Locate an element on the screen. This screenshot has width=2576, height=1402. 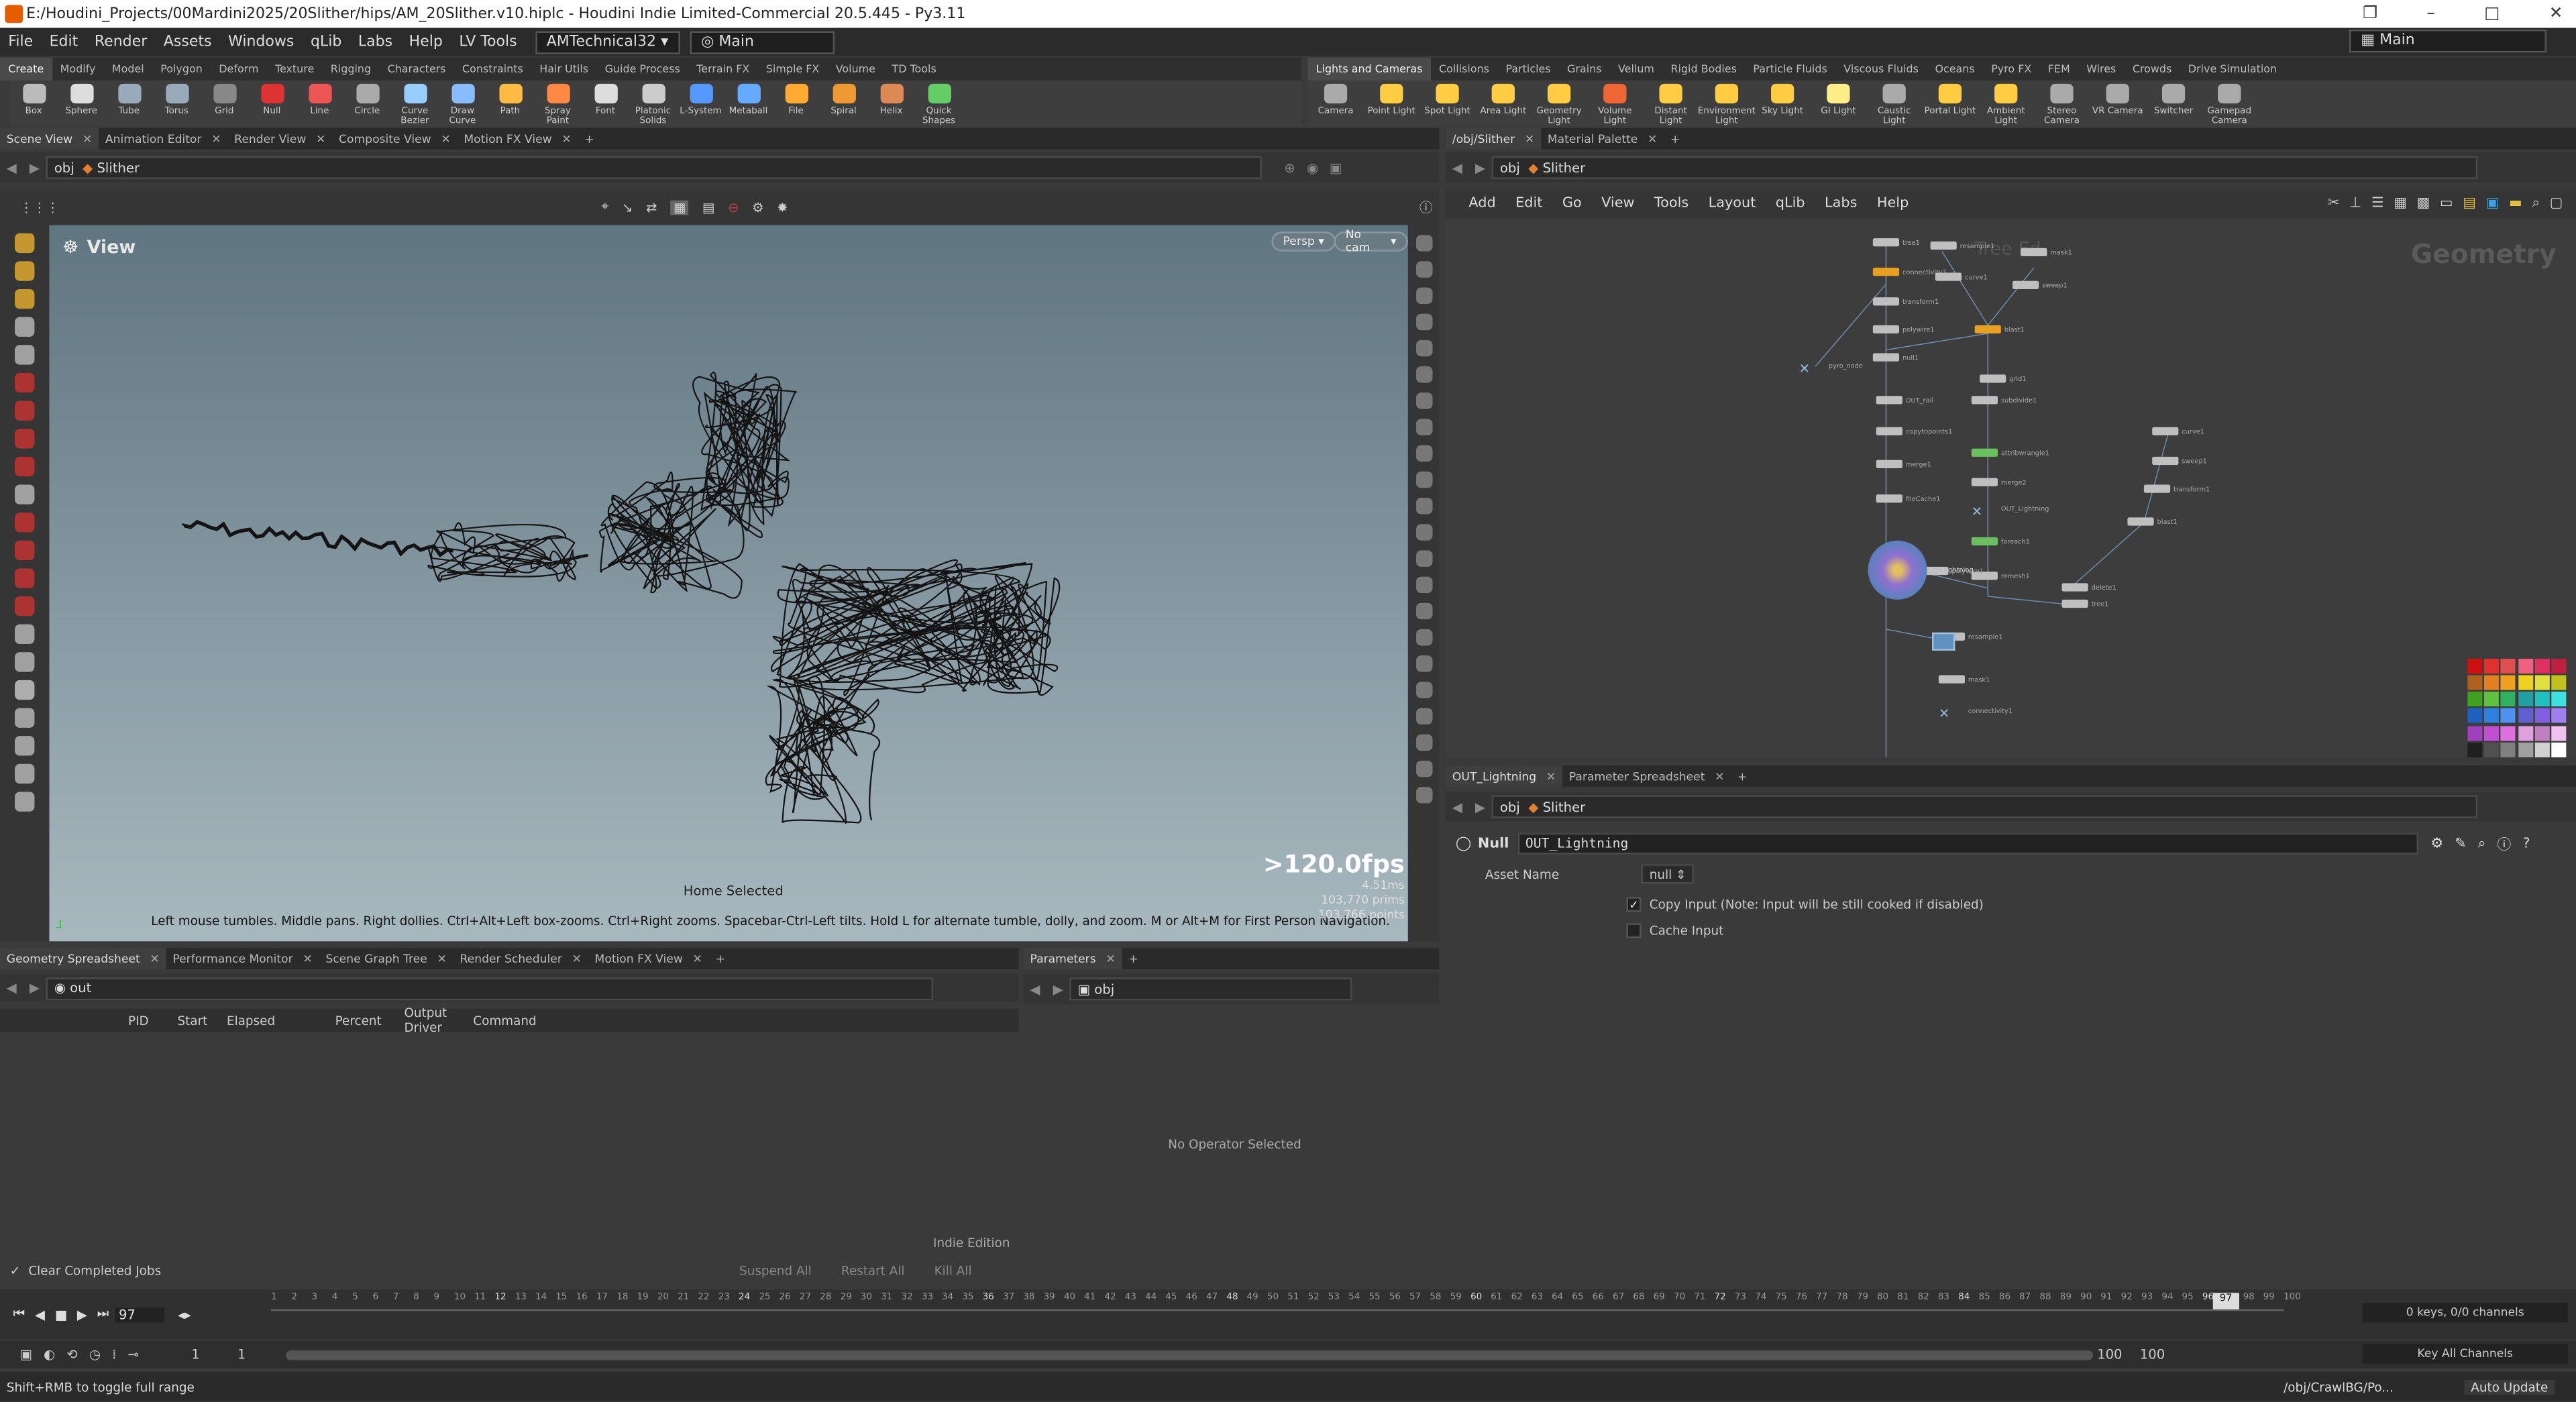
tool-gamepad-camera: Gamepad Camera is located at coordinates (2229, 103).